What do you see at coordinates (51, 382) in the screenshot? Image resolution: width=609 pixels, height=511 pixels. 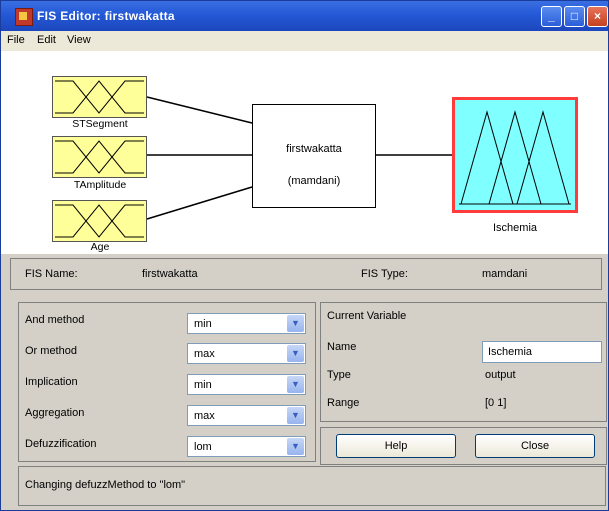 I see `implication-label: Implication` at bounding box center [51, 382].